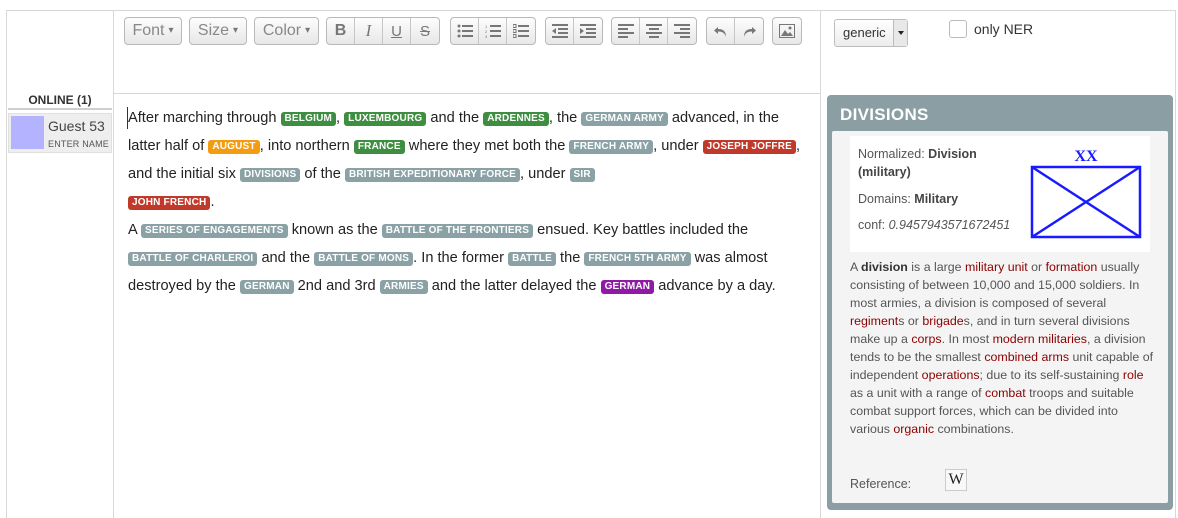 The height and width of the screenshot is (518, 1178). Describe the element at coordinates (956, 480) in the screenshot. I see `wikipedia-icon: W` at that location.